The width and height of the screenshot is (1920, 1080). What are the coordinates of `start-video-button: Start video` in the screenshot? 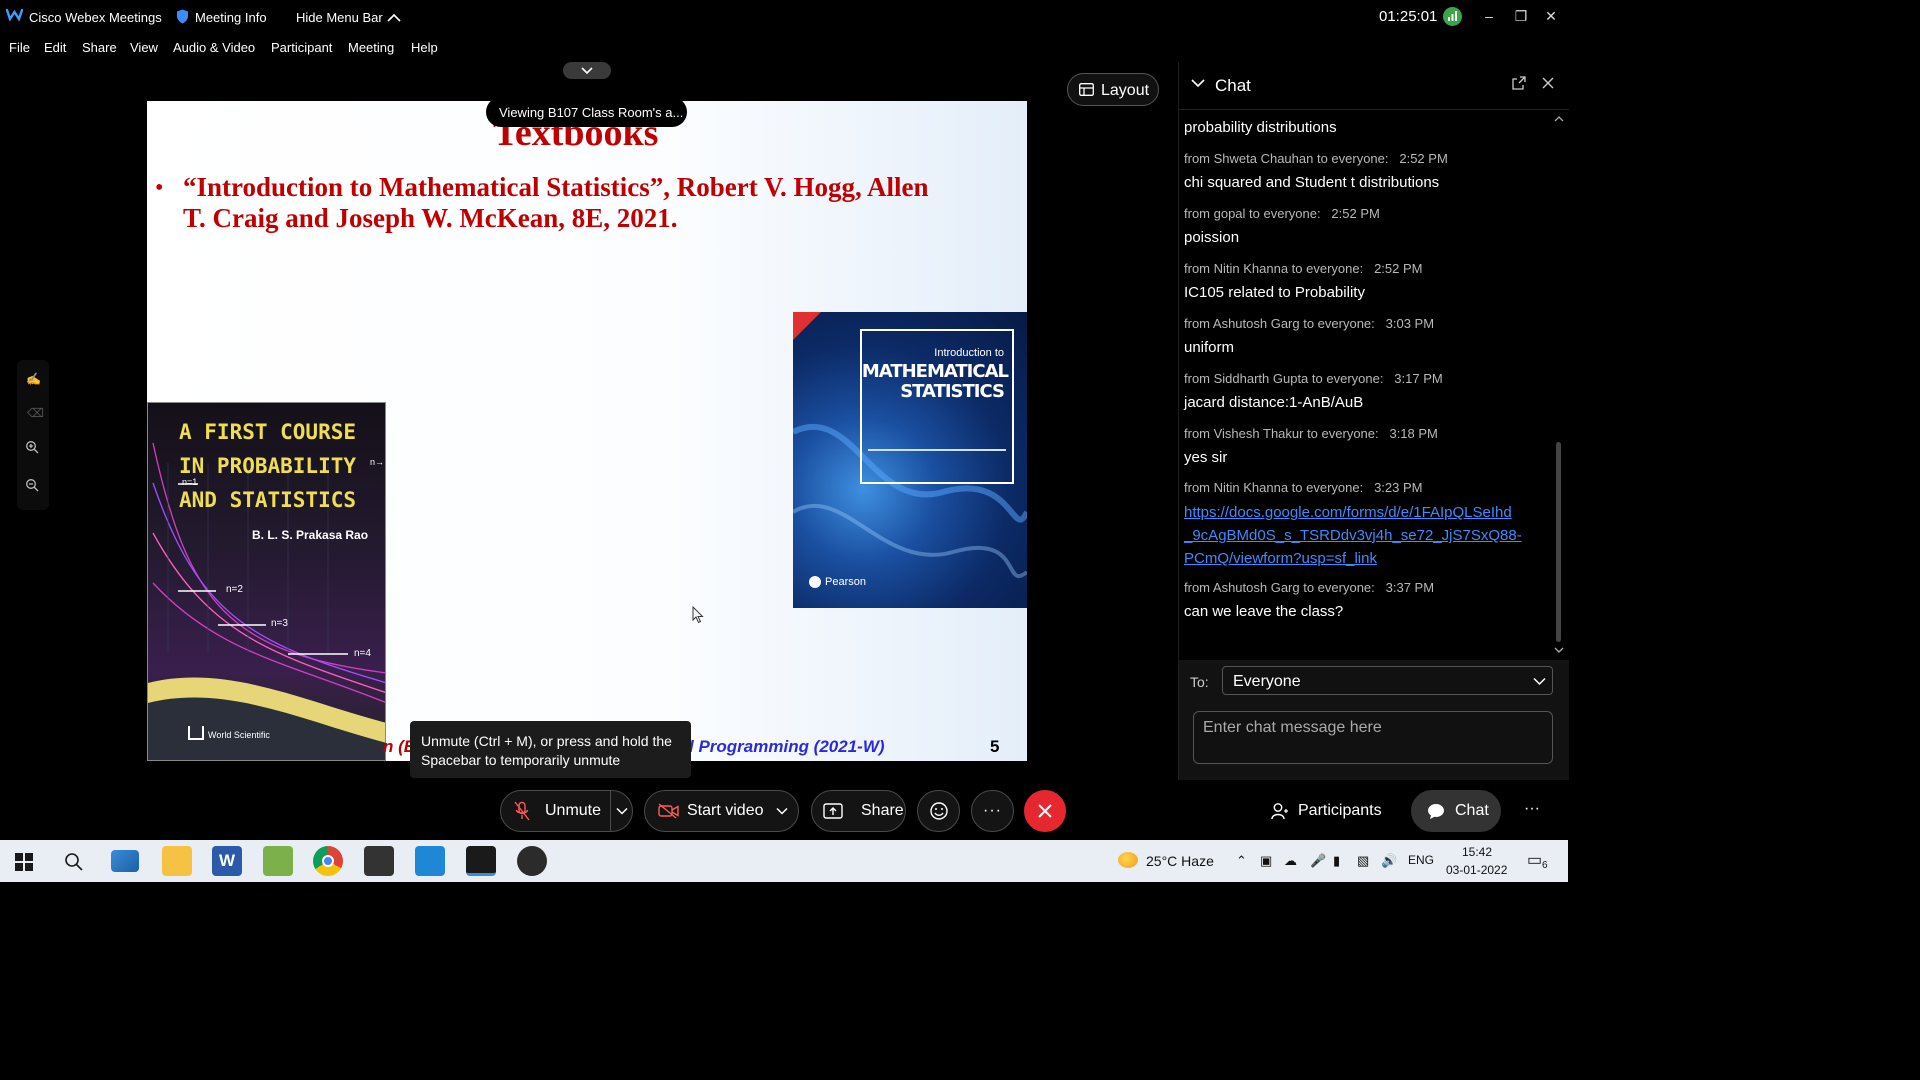 It's located at (721, 811).